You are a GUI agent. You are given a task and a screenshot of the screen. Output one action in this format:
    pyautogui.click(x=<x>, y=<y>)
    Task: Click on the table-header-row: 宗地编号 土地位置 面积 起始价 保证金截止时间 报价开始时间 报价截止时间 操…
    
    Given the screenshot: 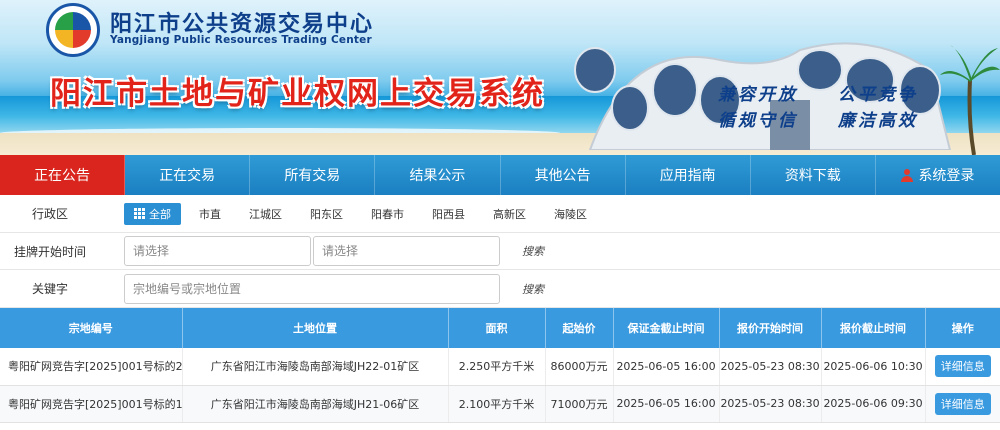 What is the action you would take?
    pyautogui.click(x=500, y=328)
    